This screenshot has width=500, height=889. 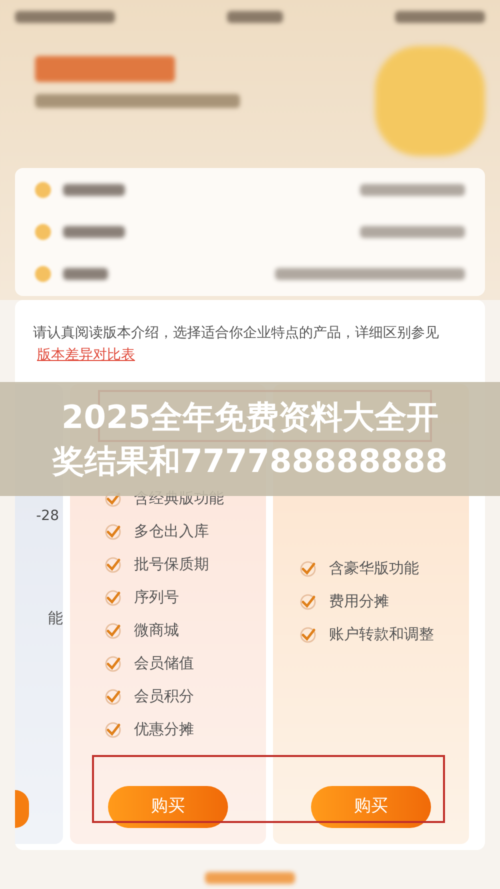 I want to click on feature-text: 费用分摊, so click(x=359, y=601).